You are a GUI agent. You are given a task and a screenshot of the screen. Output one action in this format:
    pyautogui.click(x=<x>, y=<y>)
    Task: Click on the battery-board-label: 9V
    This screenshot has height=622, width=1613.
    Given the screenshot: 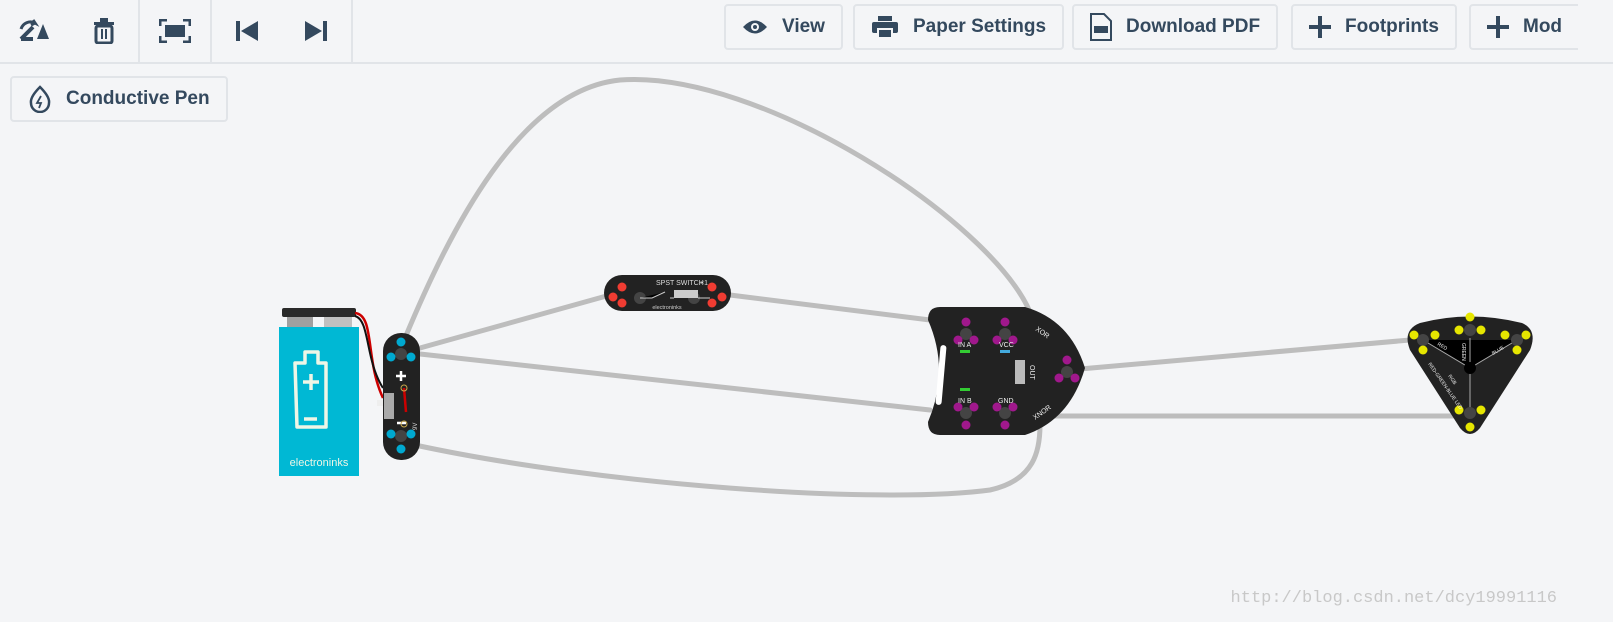 What is the action you would take?
    pyautogui.click(x=416, y=426)
    